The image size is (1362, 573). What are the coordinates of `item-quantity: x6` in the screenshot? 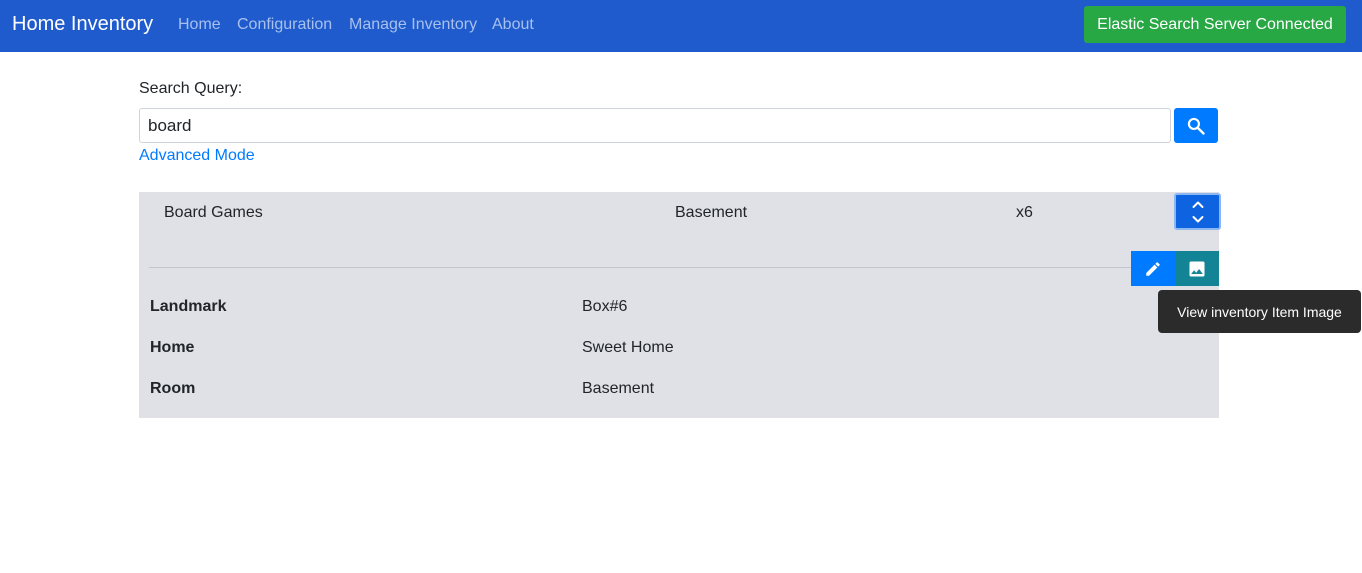 It's located at (1024, 212).